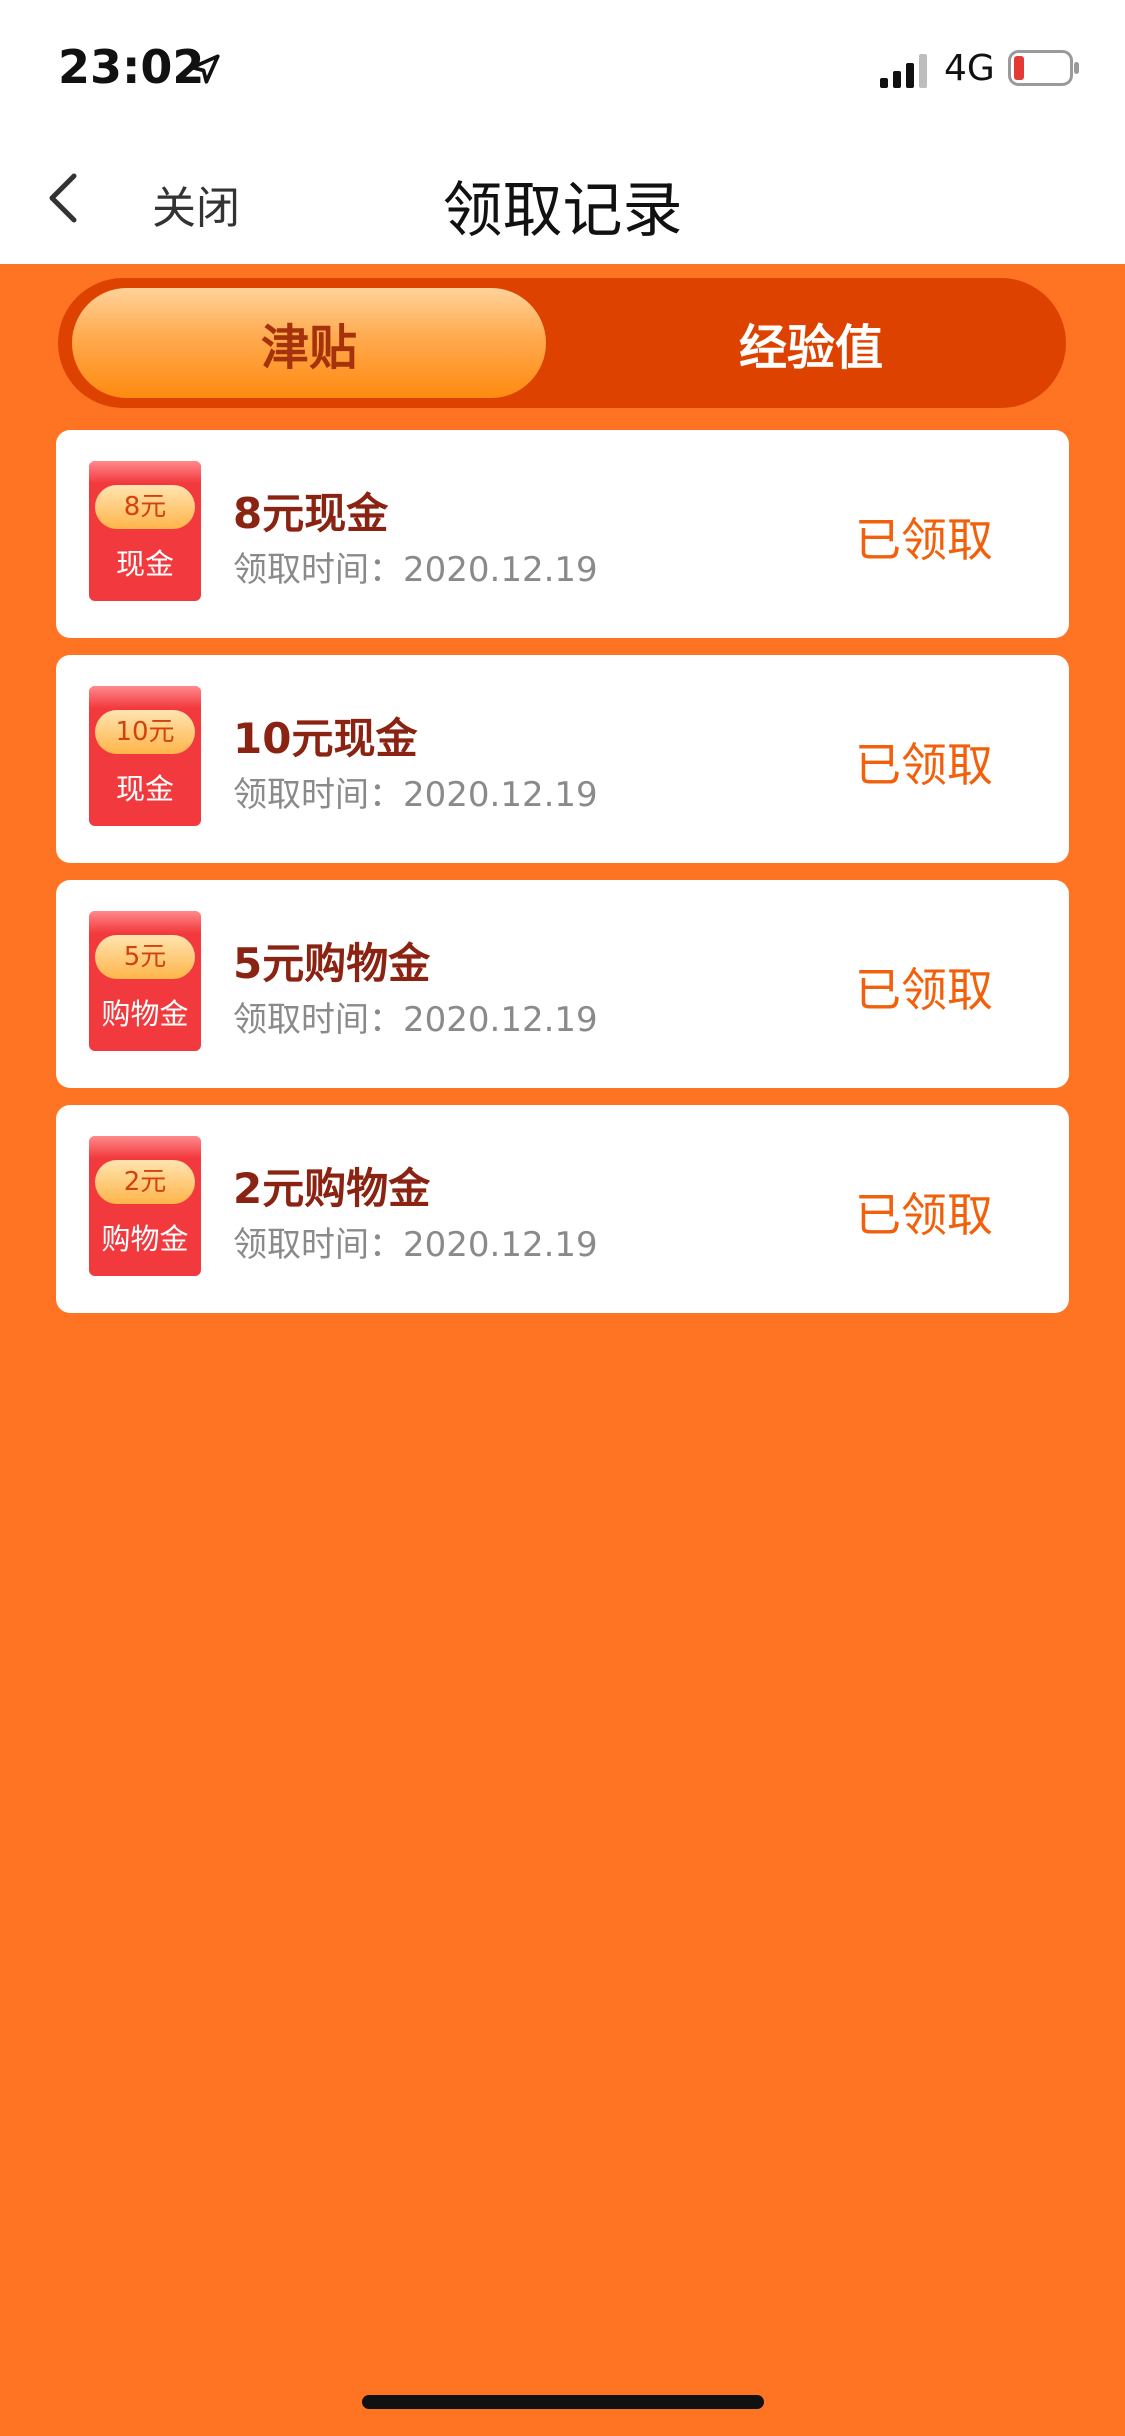 The height and width of the screenshot is (2436, 1125). What do you see at coordinates (145, 507) in the screenshot?
I see `badge-amount: 8元` at bounding box center [145, 507].